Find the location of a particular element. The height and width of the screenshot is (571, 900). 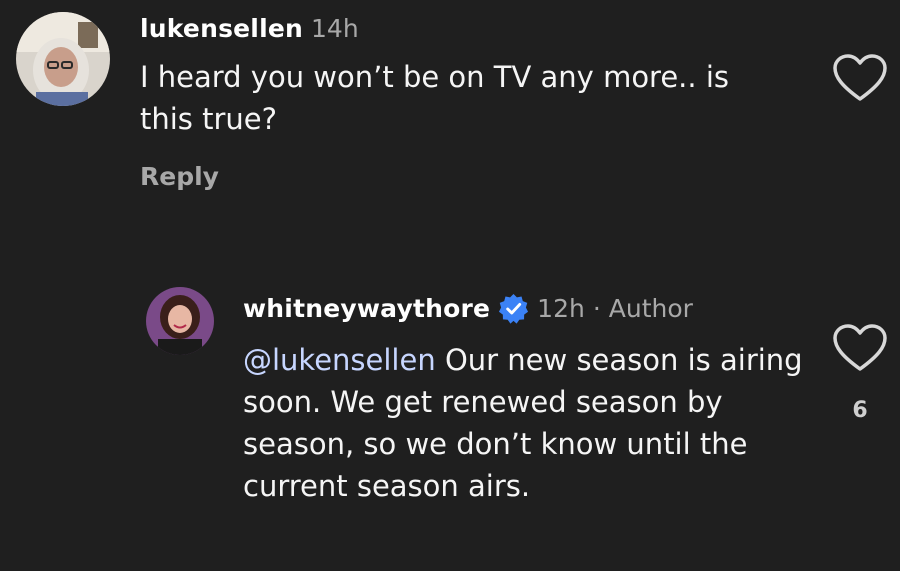

comment-header: lukensellen 14h is located at coordinates (249, 28).